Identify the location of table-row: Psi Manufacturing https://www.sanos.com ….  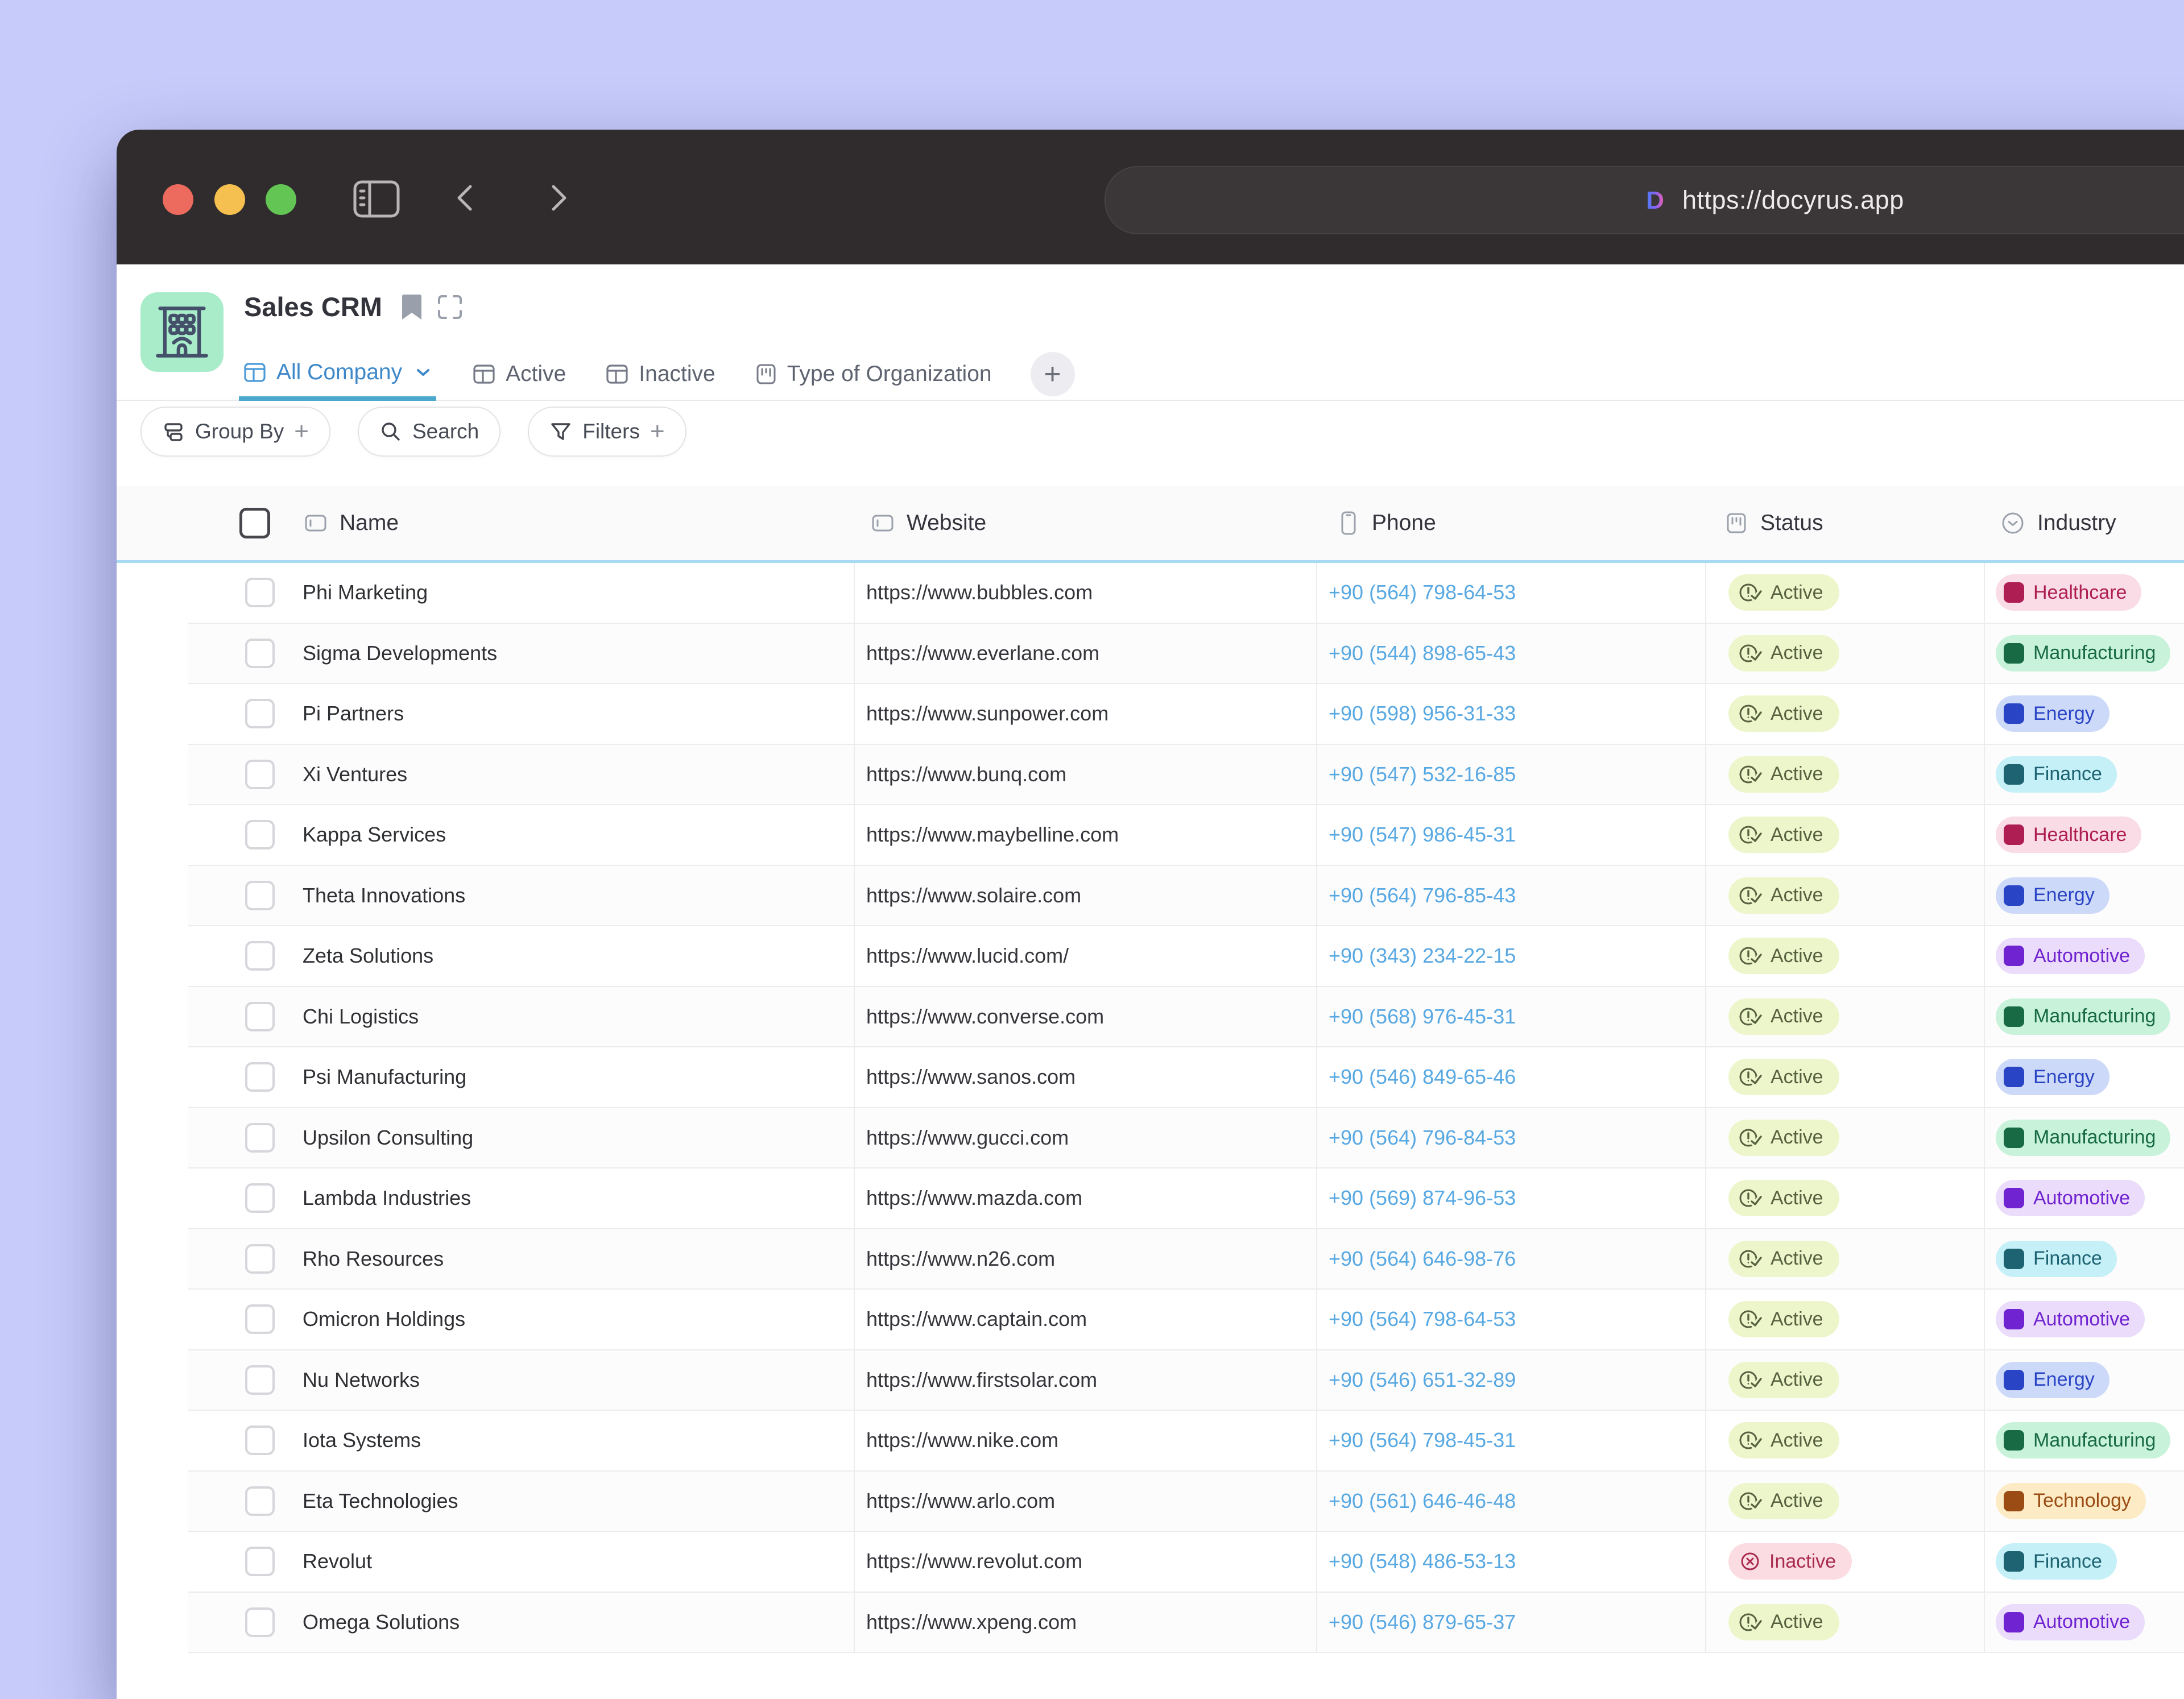
(1186, 1077).